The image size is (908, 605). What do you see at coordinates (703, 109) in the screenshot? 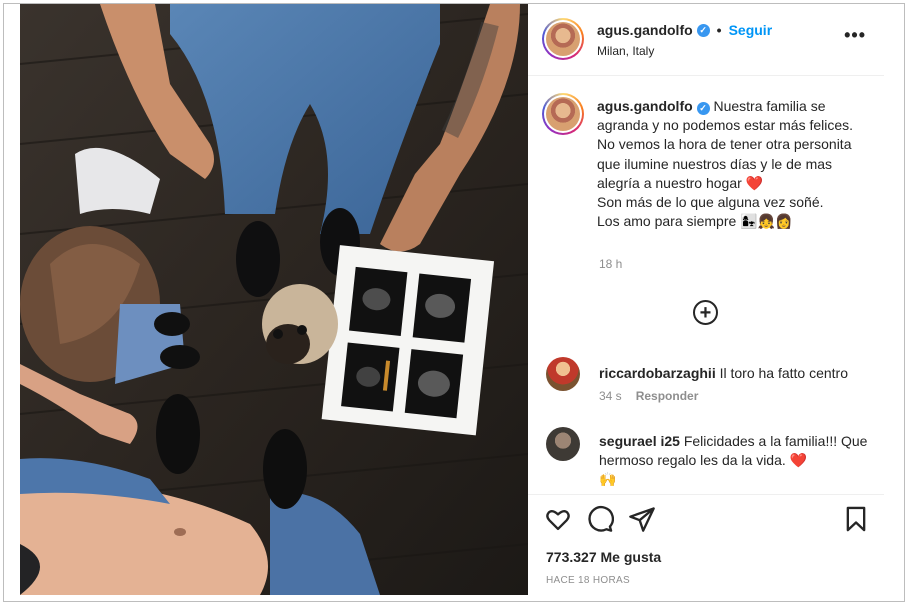
I see `caption-verified-badge-icon: ✓` at bounding box center [703, 109].